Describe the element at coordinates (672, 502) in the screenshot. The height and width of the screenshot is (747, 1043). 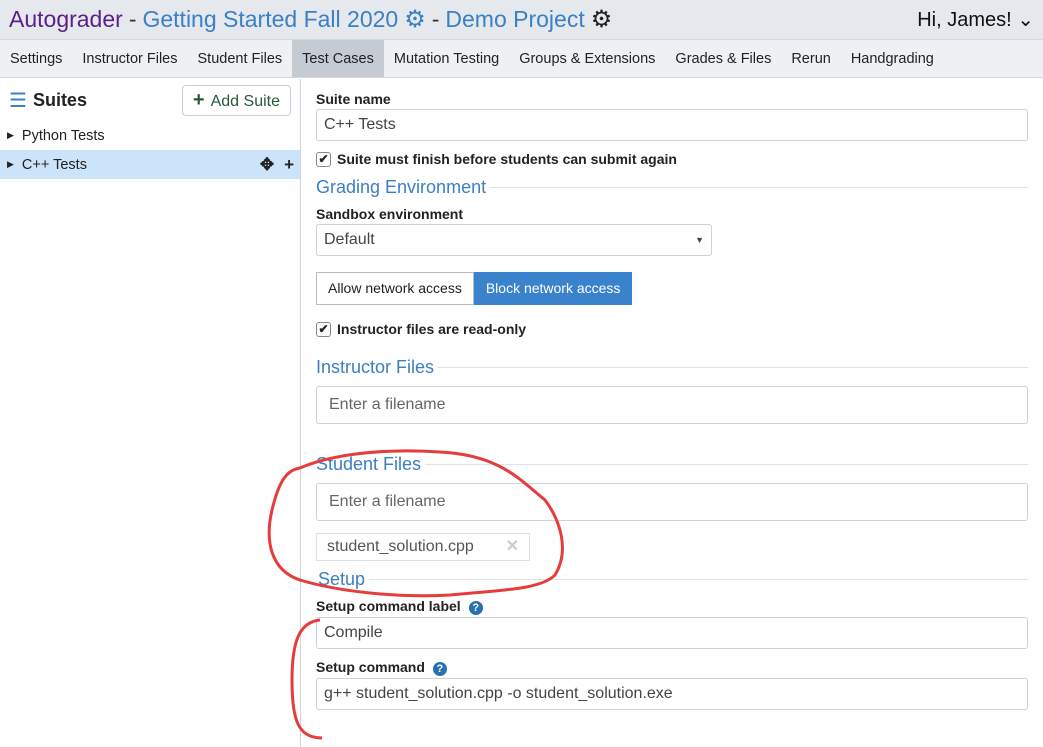
I see `student-file-input: Enter a filename` at that location.